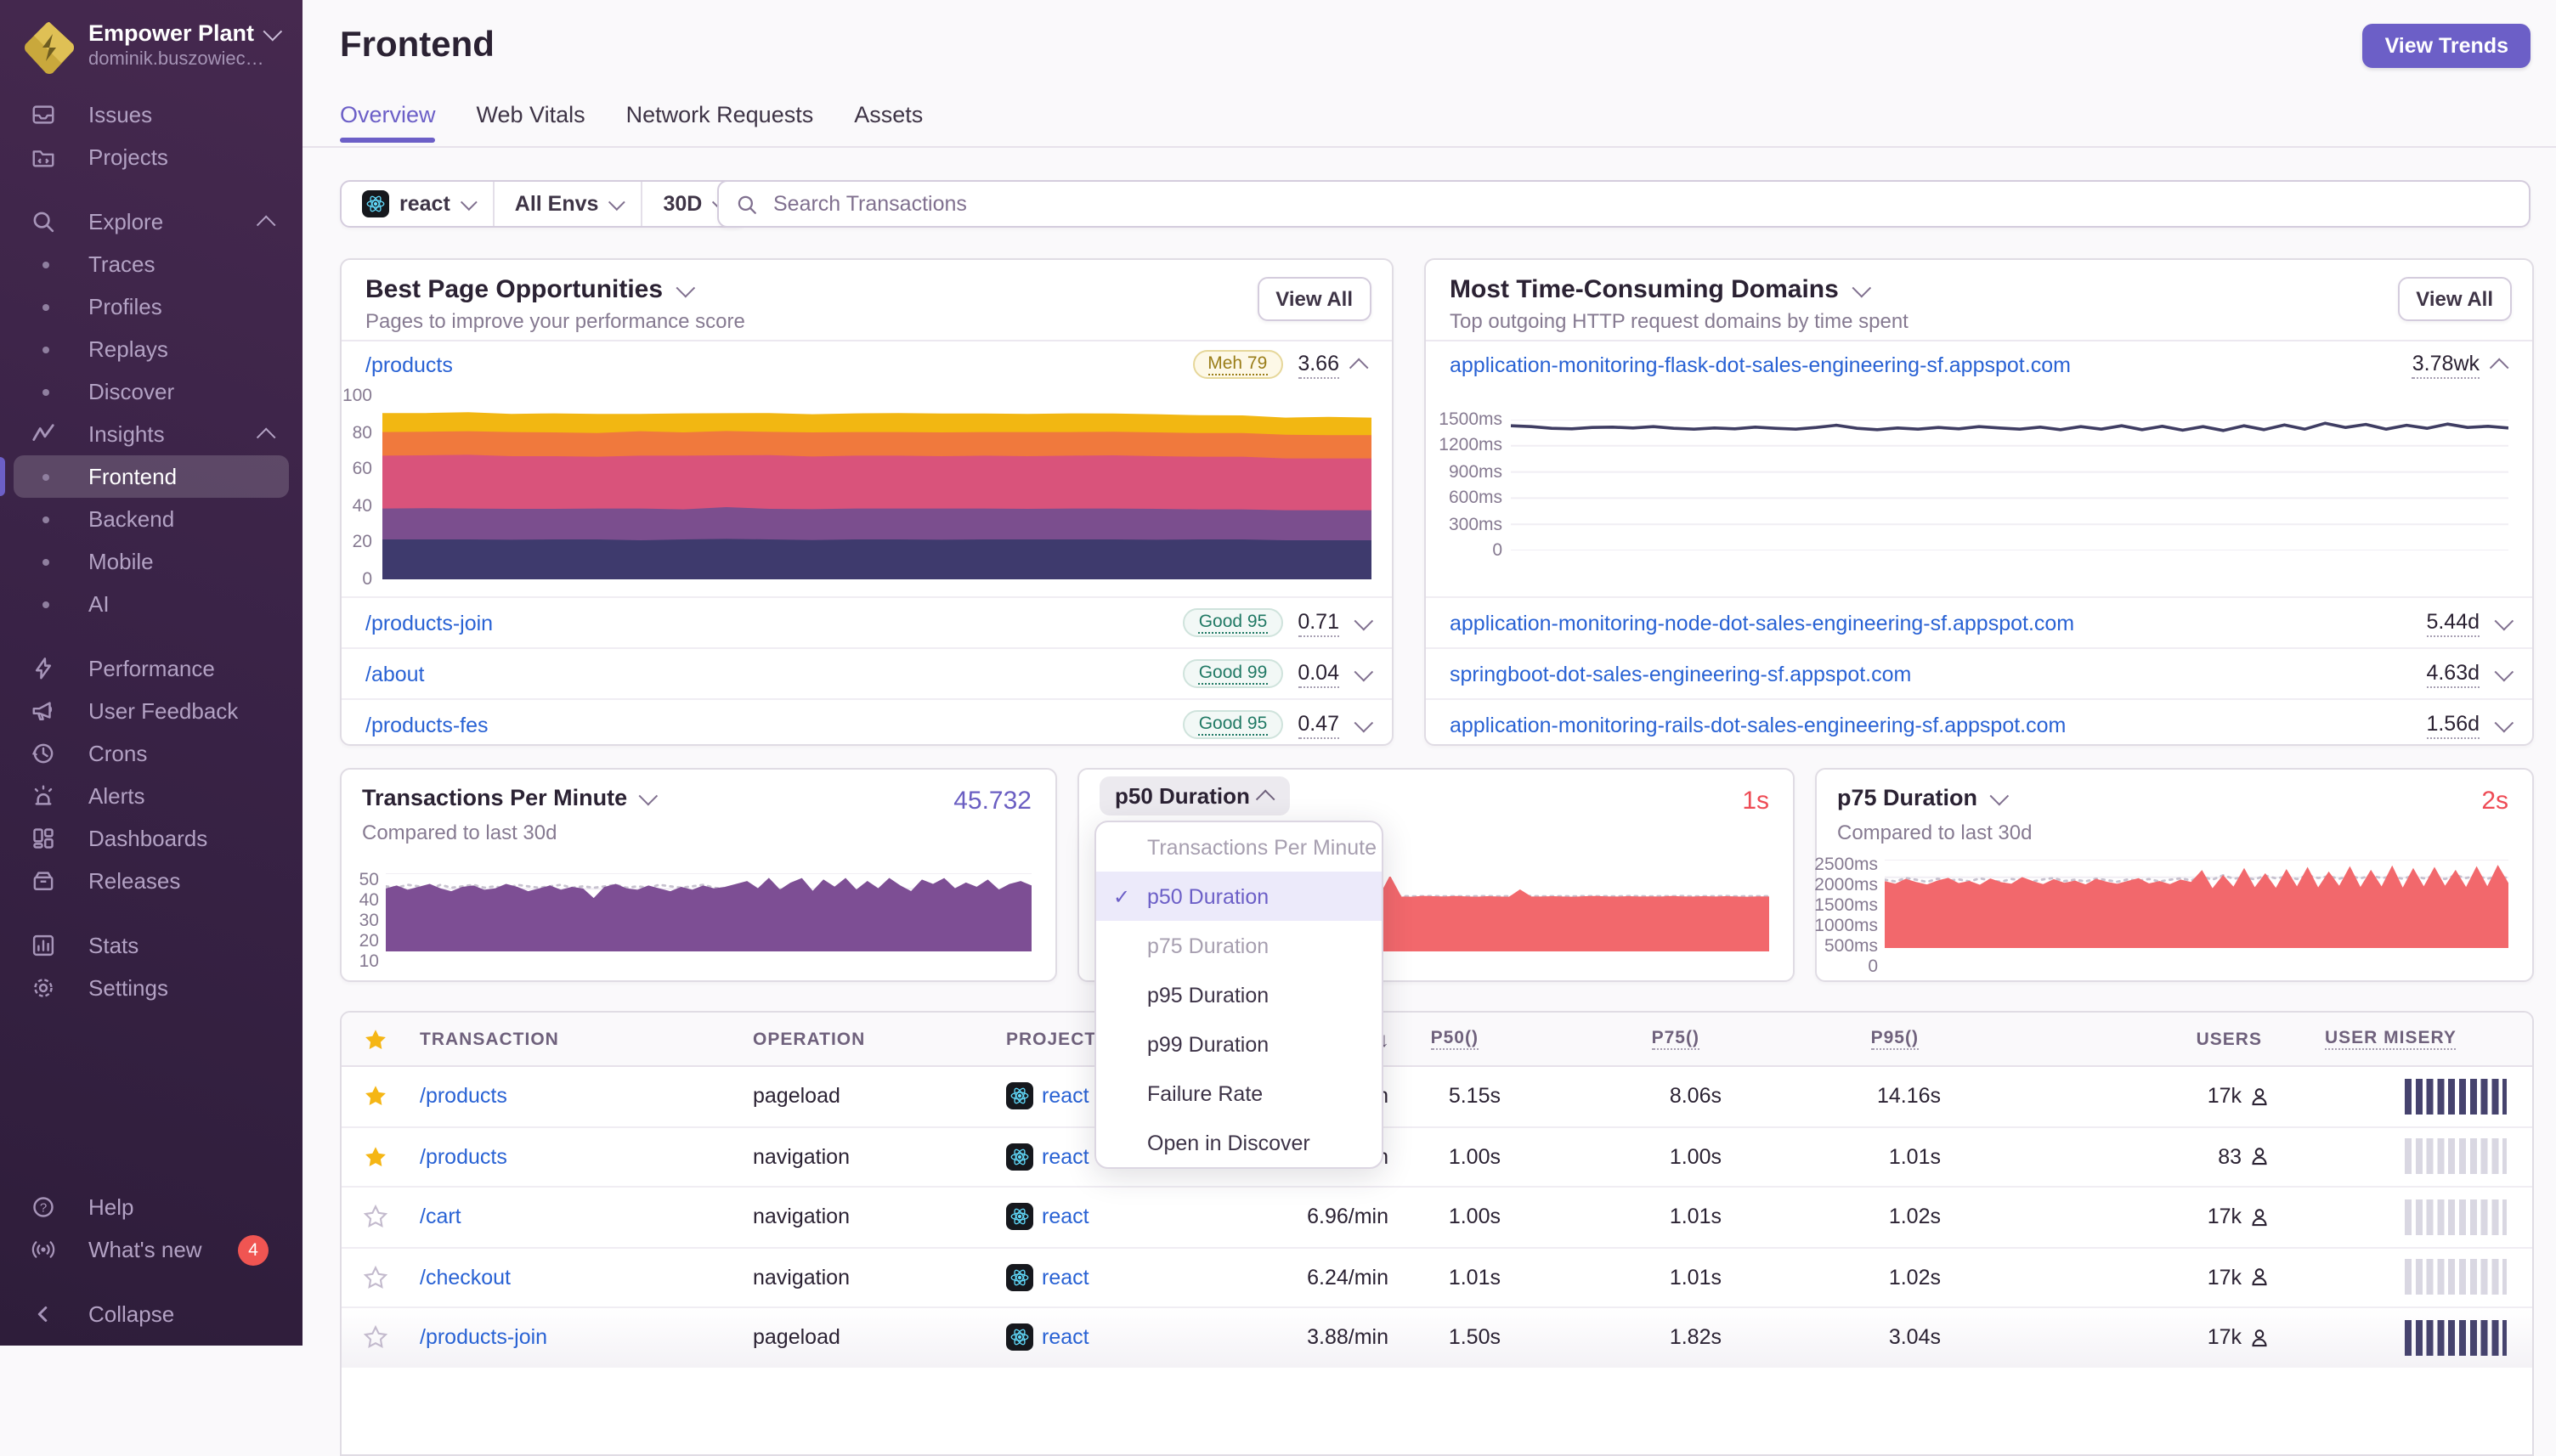  Describe the element at coordinates (152, 434) in the screenshot. I see `sidebar-item-insights: Insights` at that location.